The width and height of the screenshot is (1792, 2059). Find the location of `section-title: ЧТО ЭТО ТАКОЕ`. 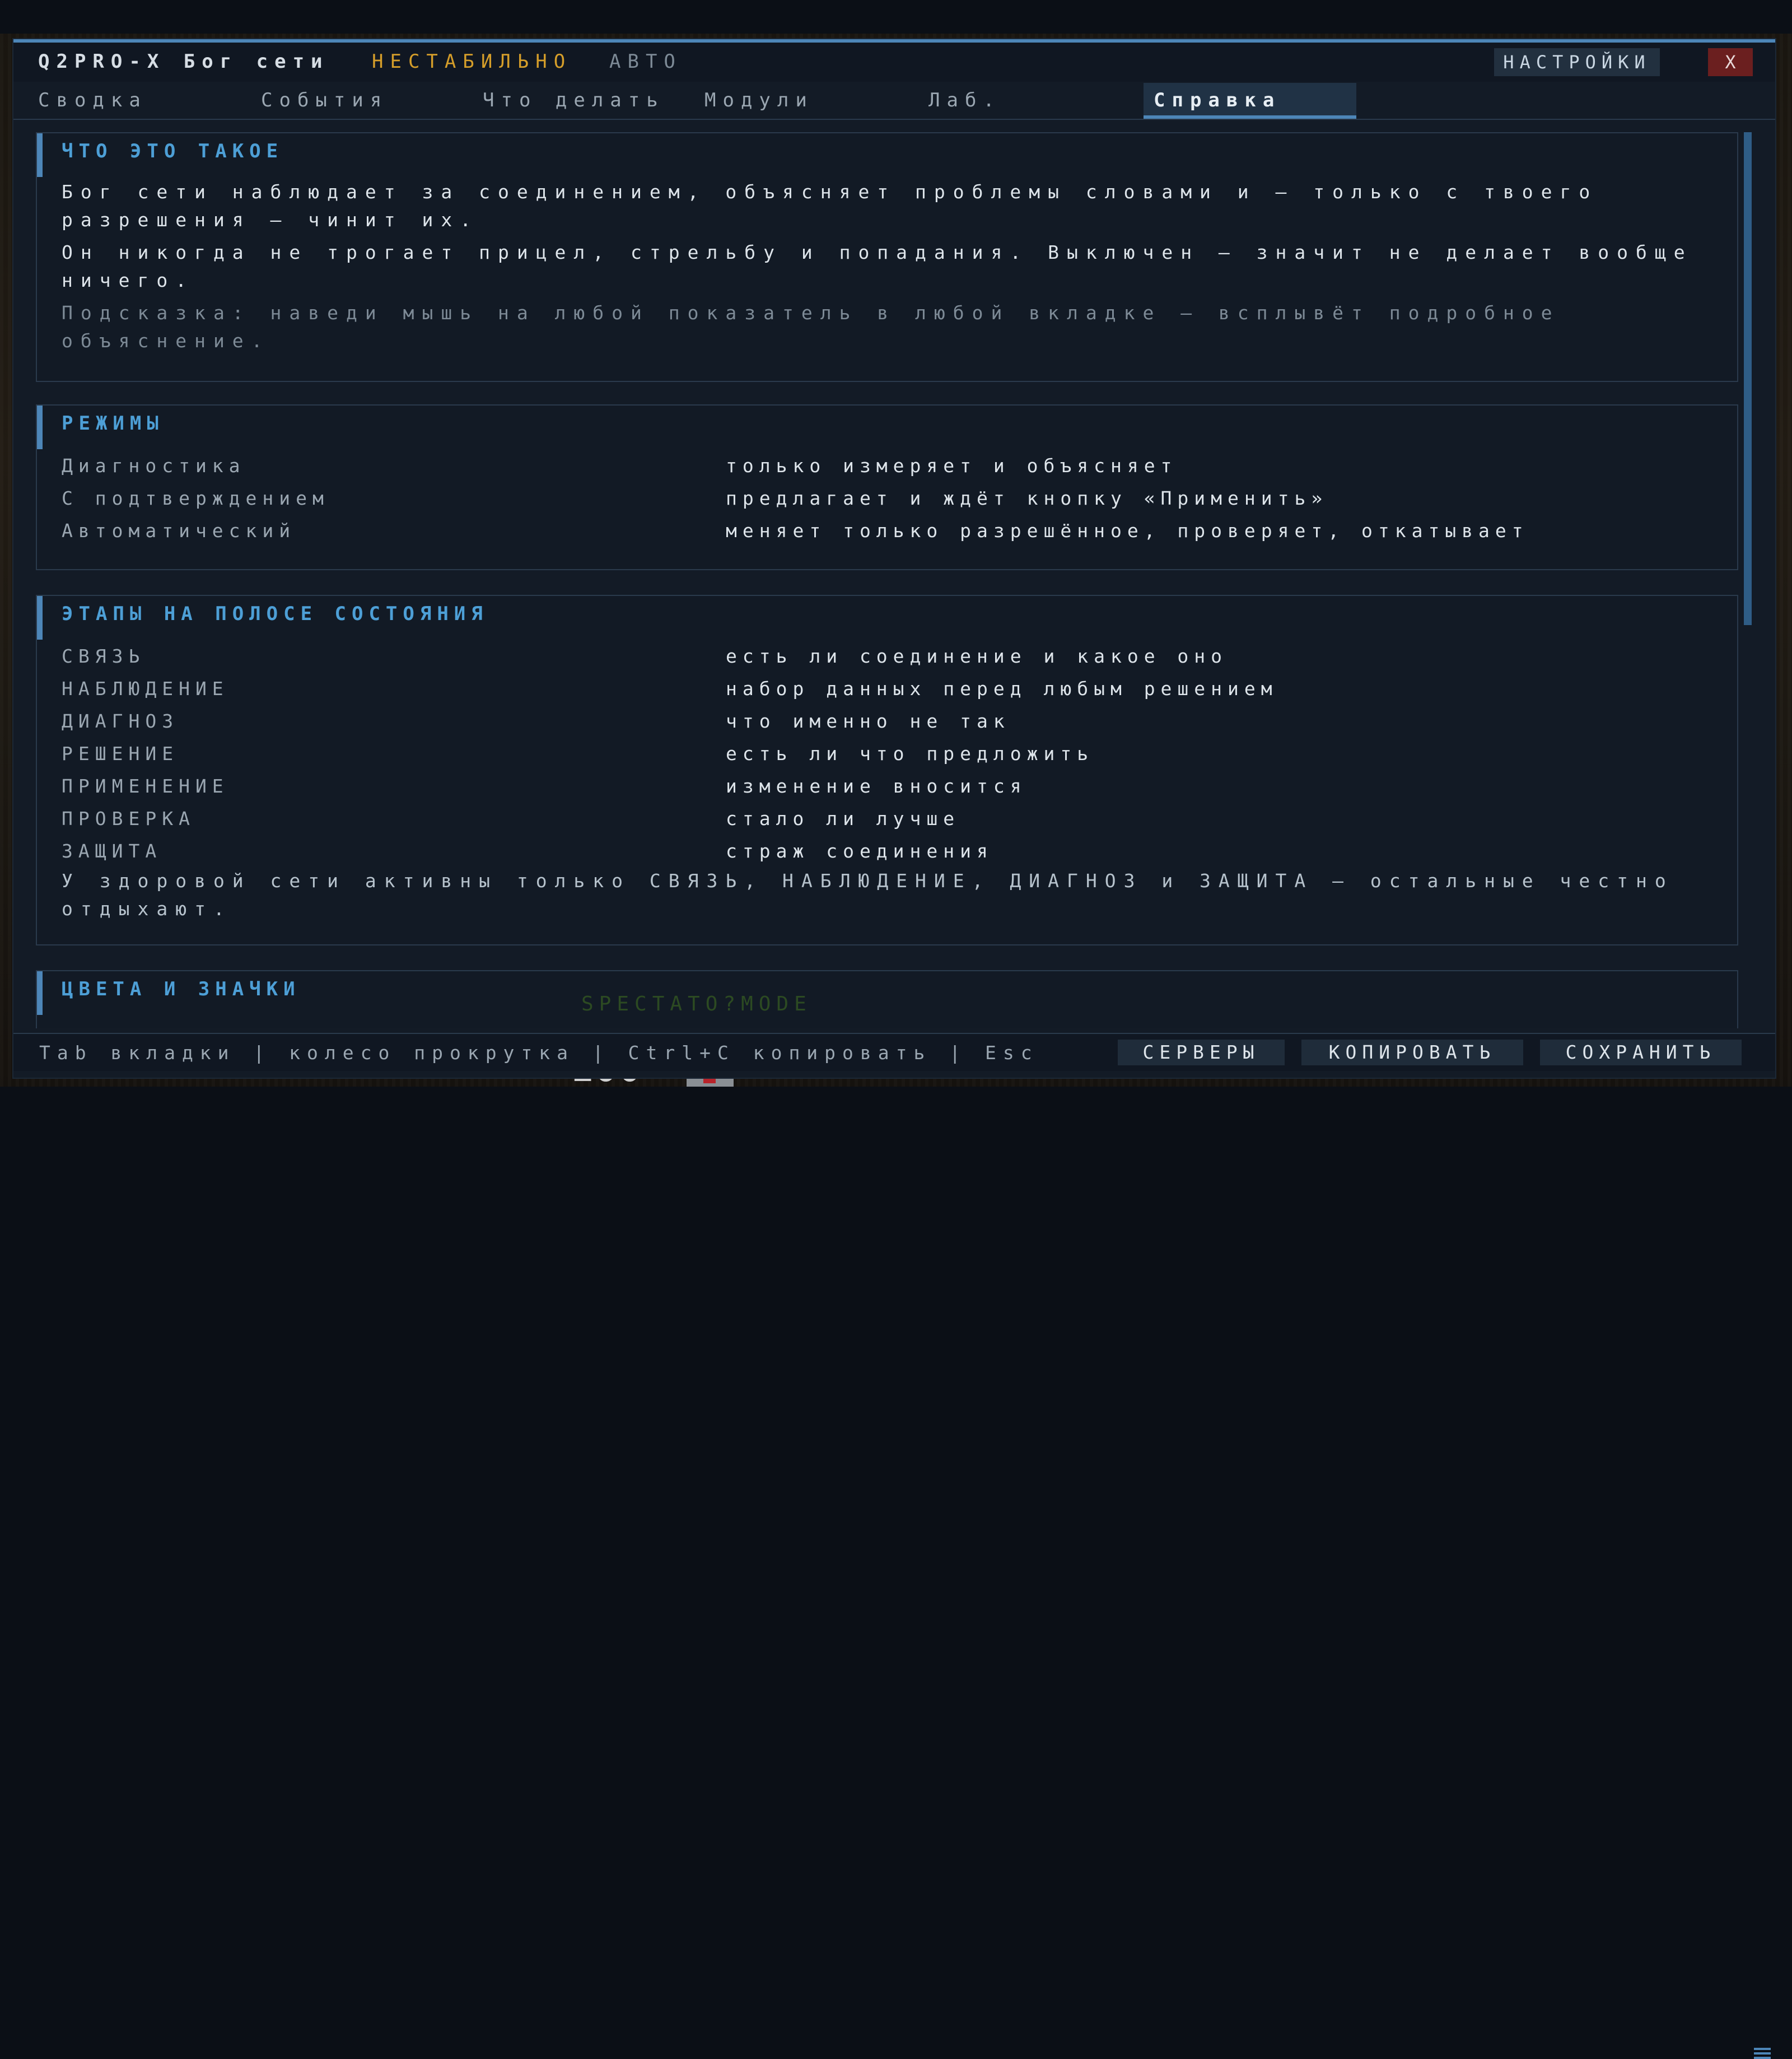

section-title: ЧТО ЭТО ТАКОЕ is located at coordinates (173, 151).